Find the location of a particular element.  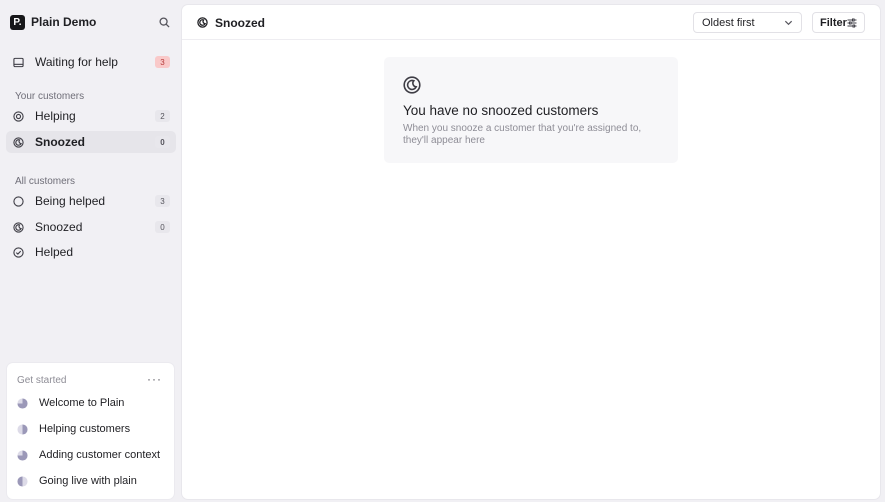

empty-state-title: You have no snoozed customers is located at coordinates (501, 110).